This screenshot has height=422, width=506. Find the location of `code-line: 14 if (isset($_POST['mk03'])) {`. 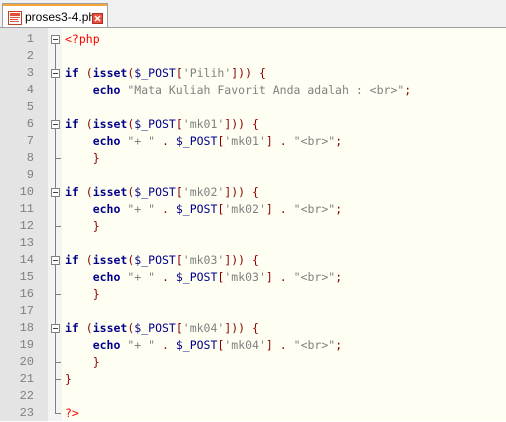

code-line: 14 if (isset($_POST['mk03'])) { is located at coordinates (253, 260).